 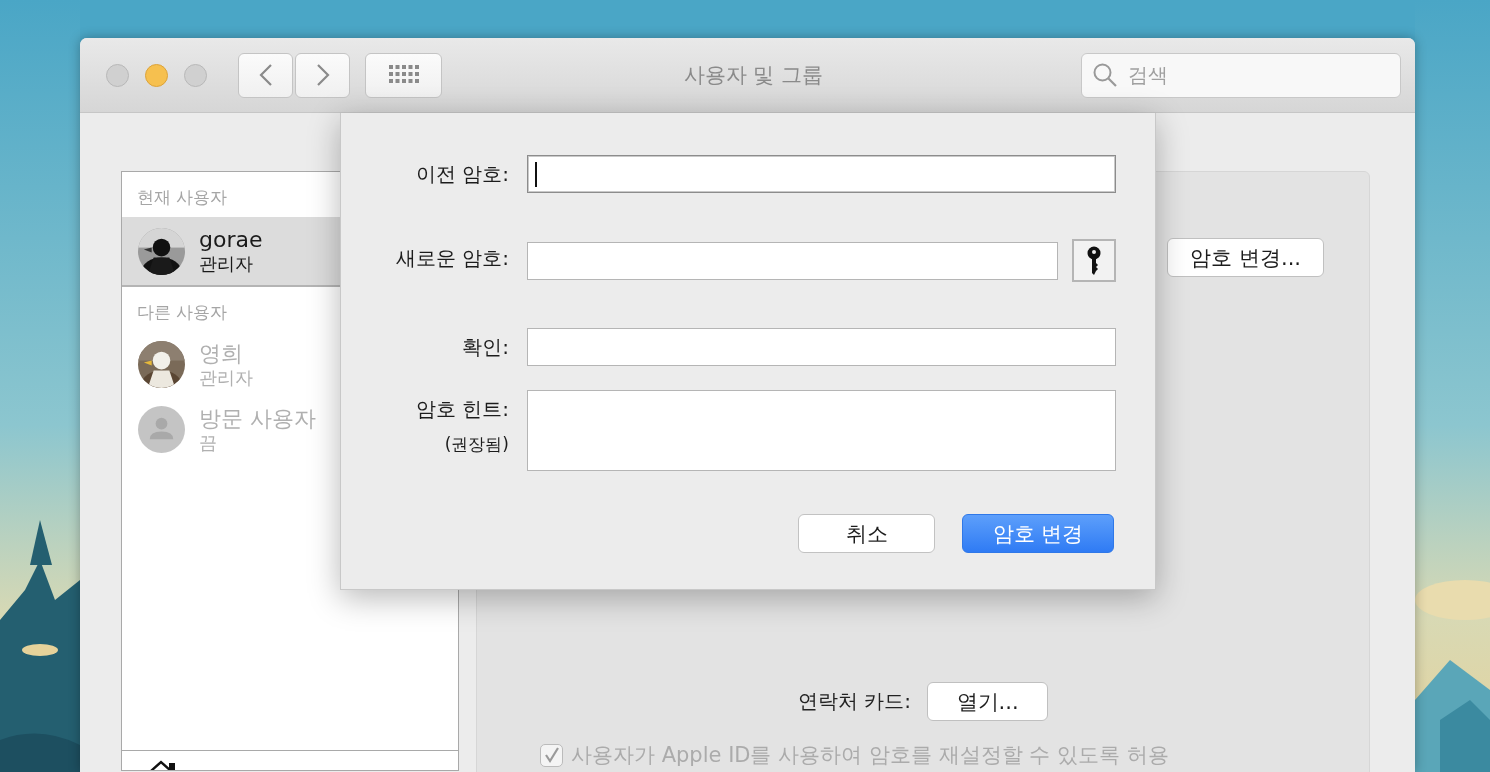 I want to click on grid-icon, so click(x=403, y=75).